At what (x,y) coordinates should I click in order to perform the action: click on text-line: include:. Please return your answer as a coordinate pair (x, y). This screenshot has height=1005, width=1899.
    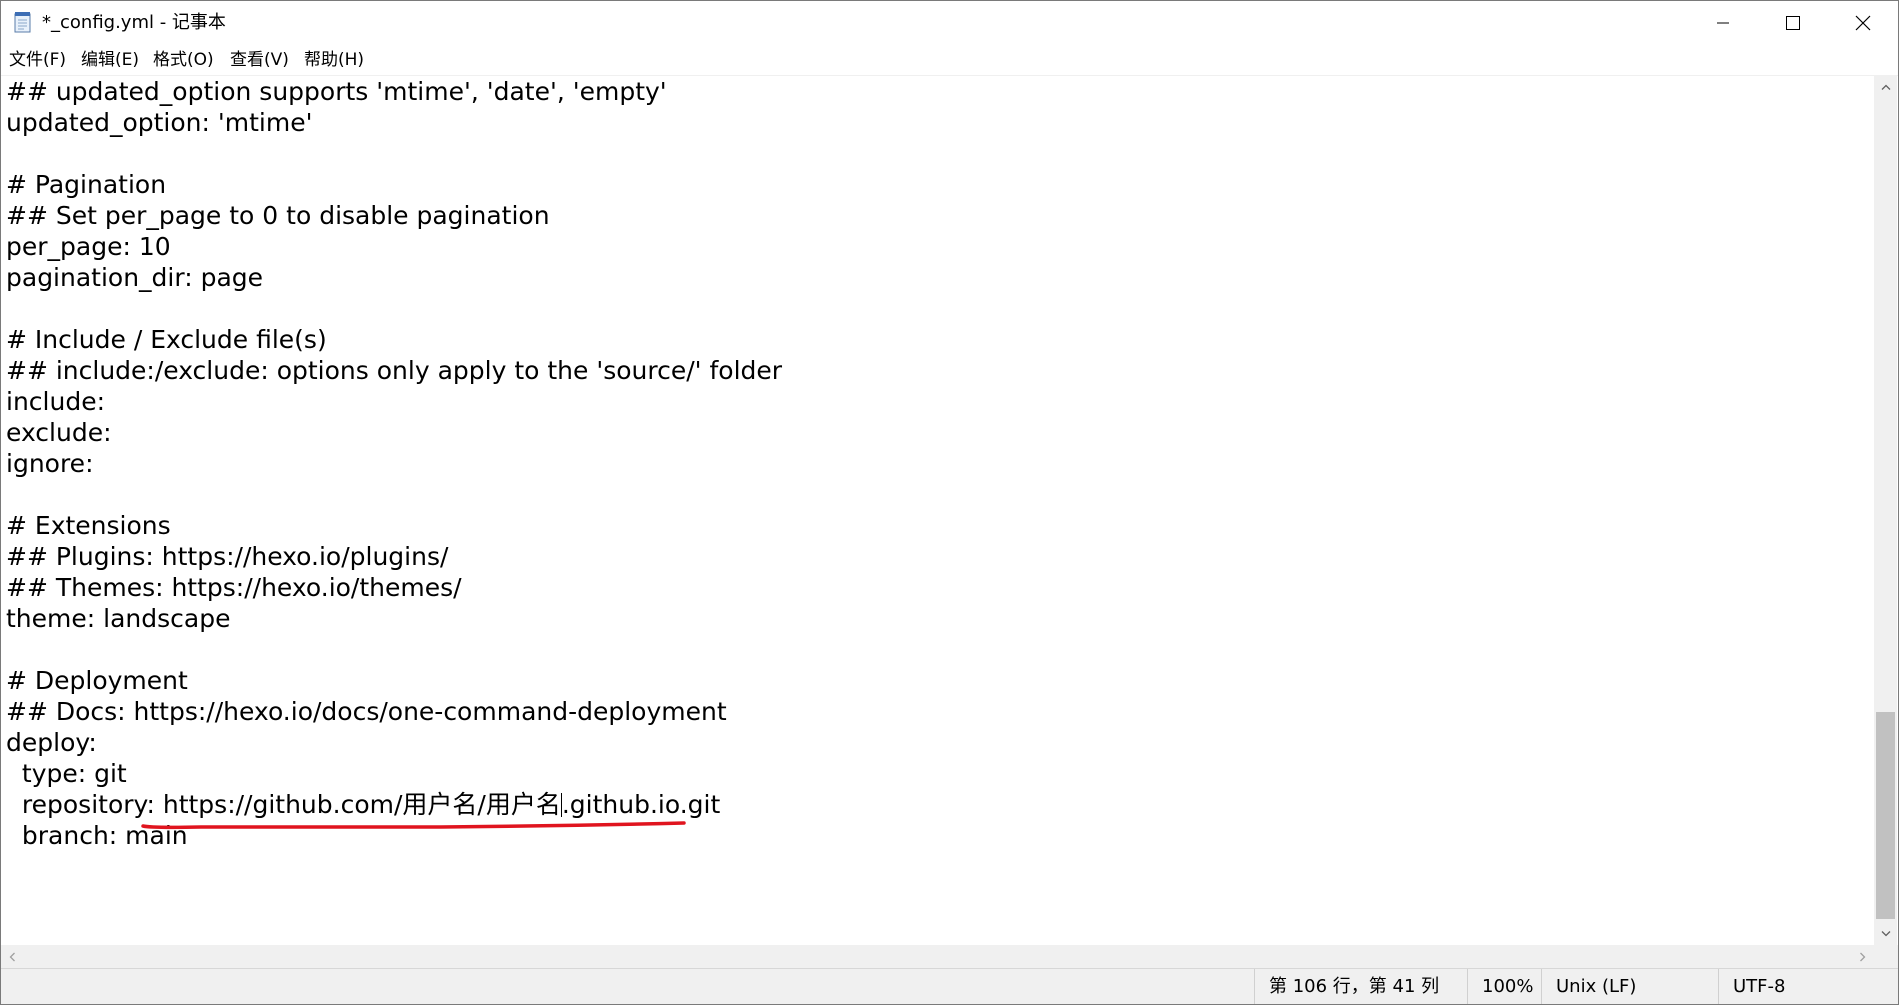
    Looking at the image, I should click on (55, 401).